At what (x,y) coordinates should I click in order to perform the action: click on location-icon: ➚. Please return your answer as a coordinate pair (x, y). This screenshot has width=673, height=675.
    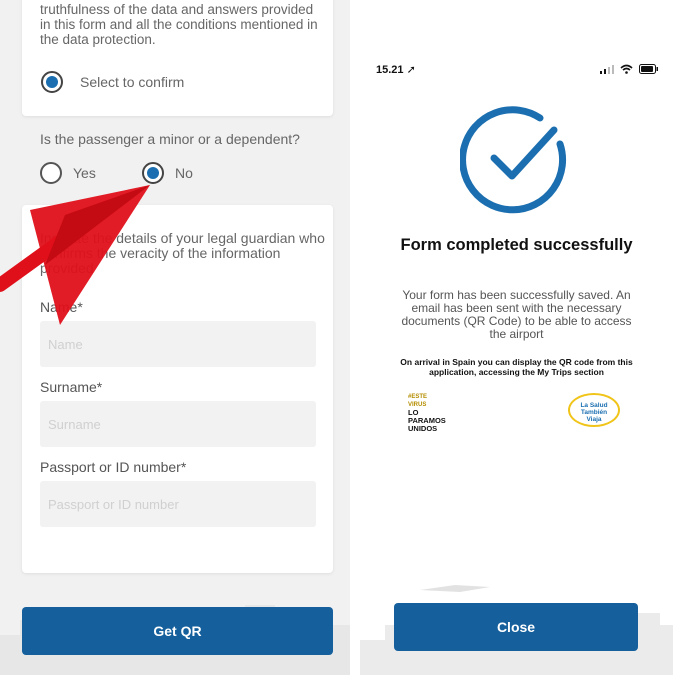
    Looking at the image, I should click on (411, 70).